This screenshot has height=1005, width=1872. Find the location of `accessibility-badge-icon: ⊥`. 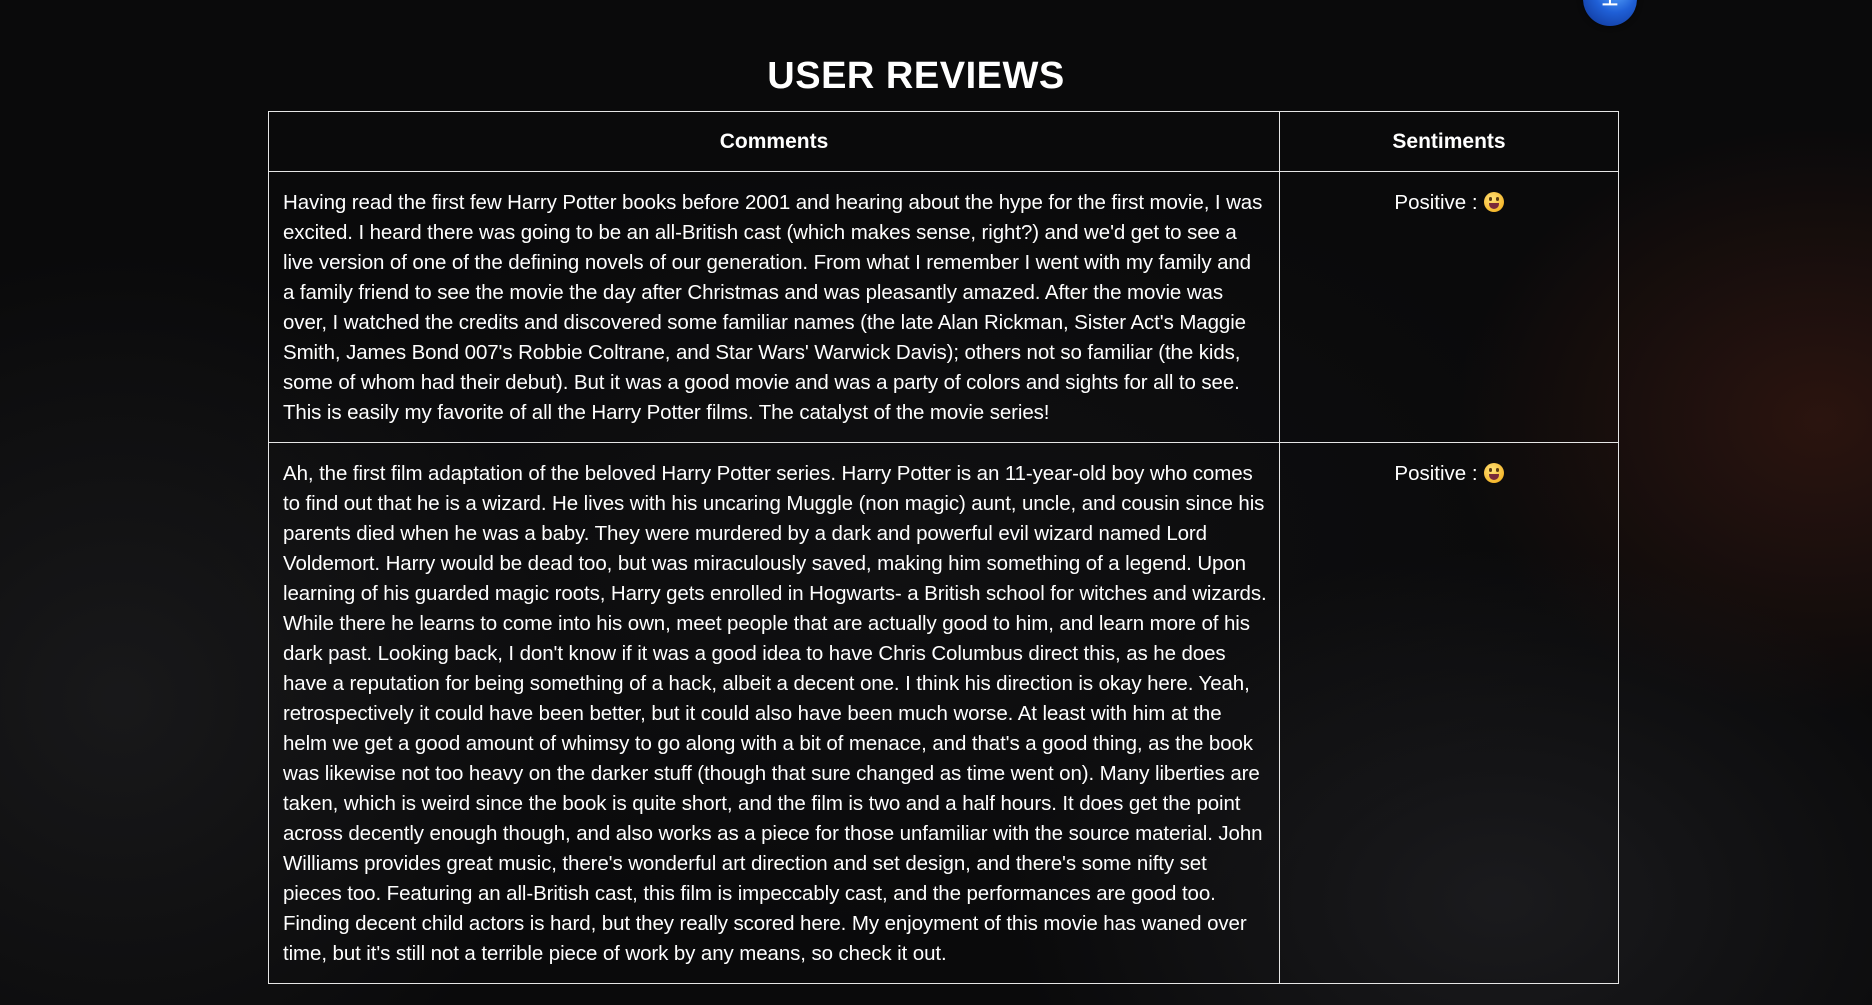

accessibility-badge-icon: ⊥ is located at coordinates (1610, 4).